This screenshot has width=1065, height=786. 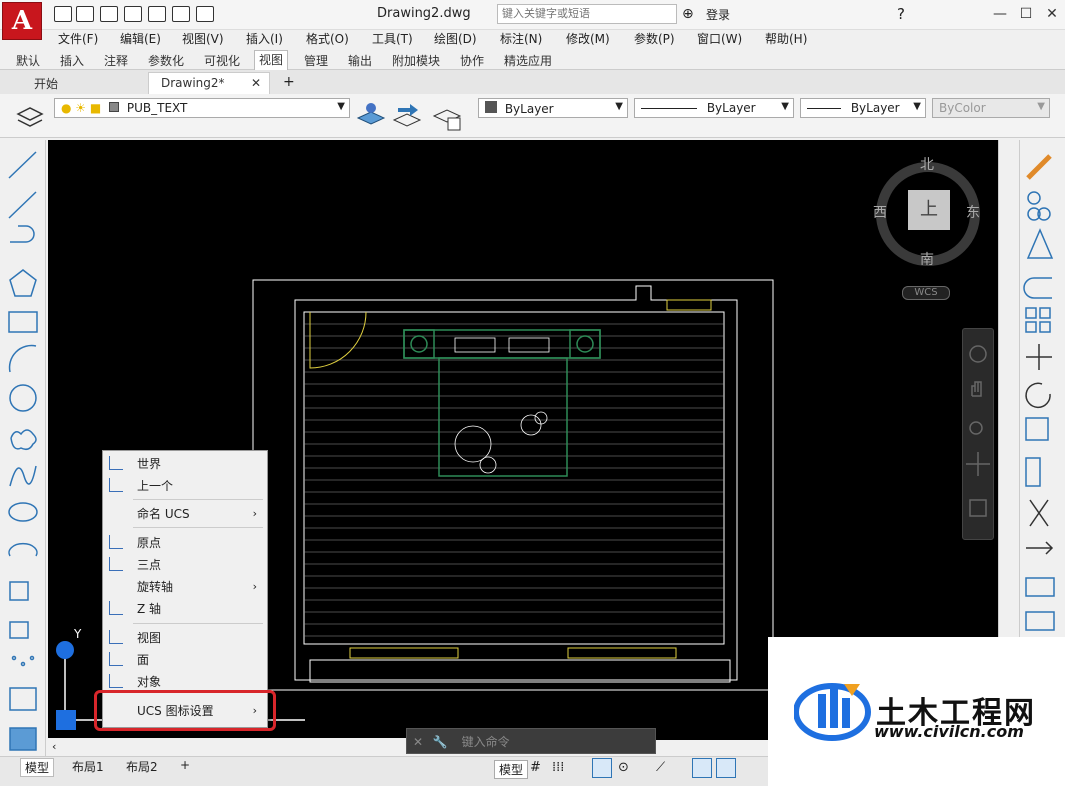 I want to click on ducs-icon, so click(x=726, y=768).